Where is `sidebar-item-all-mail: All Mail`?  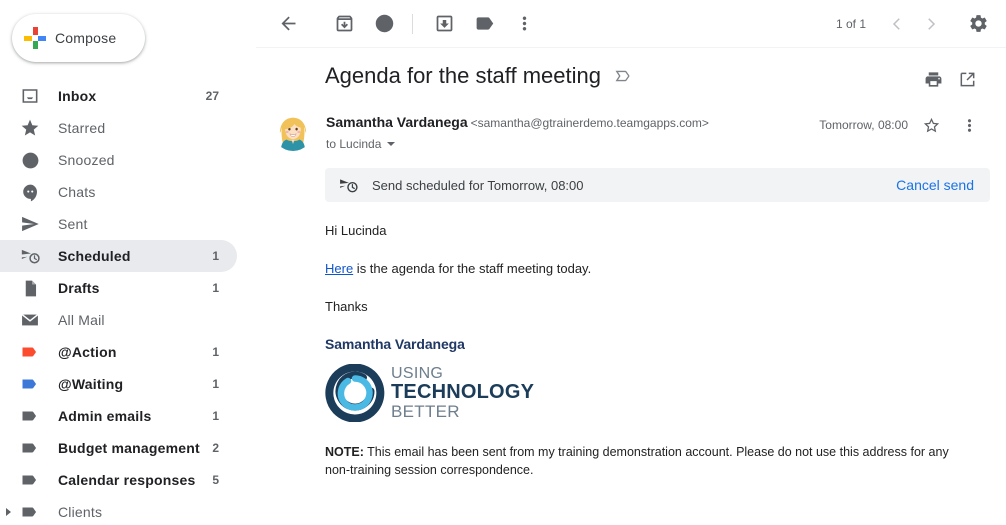
sidebar-item-all-mail: All Mail is located at coordinates (118, 320).